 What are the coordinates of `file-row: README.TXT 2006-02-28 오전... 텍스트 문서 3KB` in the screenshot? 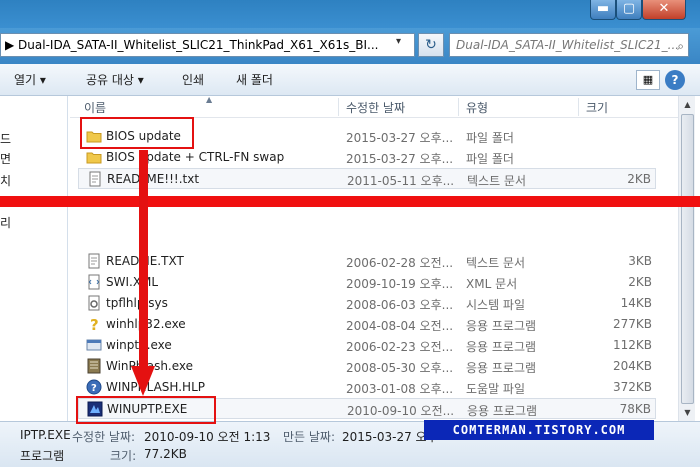 It's located at (367, 261).